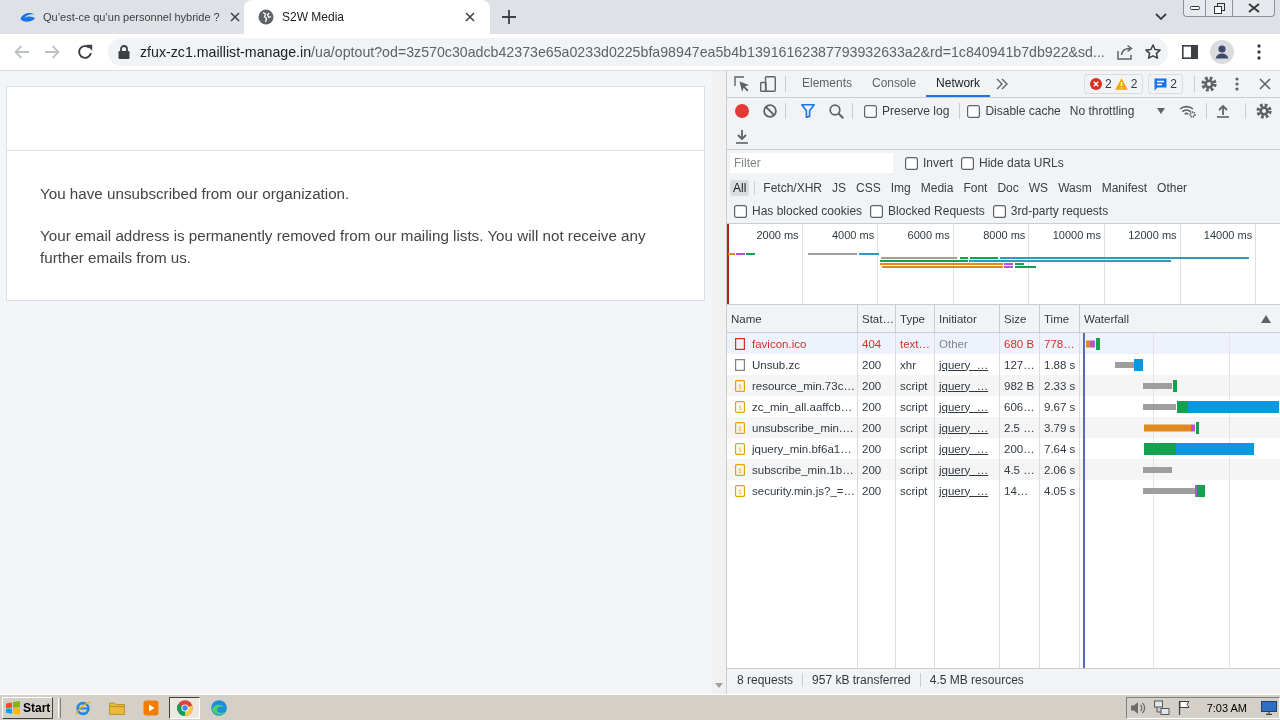 This screenshot has width=1280, height=720. Describe the element at coordinates (1020, 318) in the screenshot. I see `column-header: Size` at that location.